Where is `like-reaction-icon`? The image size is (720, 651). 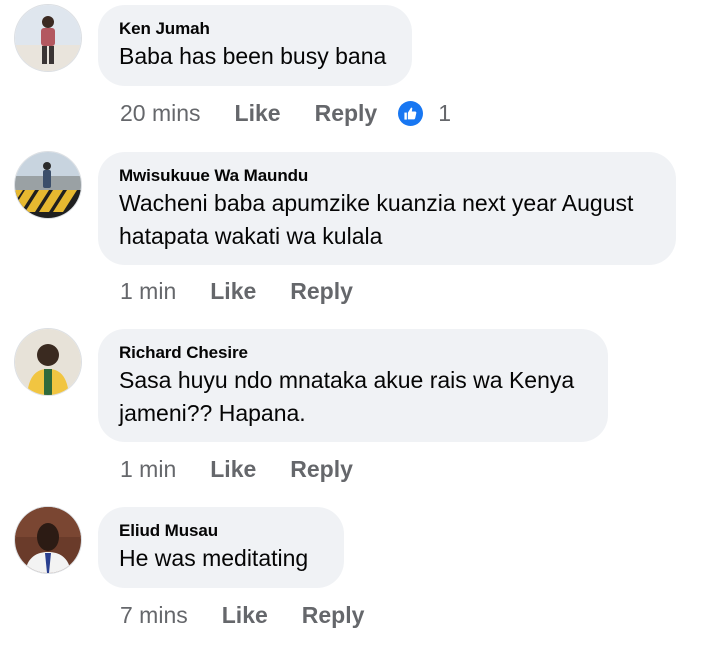
like-reaction-icon is located at coordinates (411, 113).